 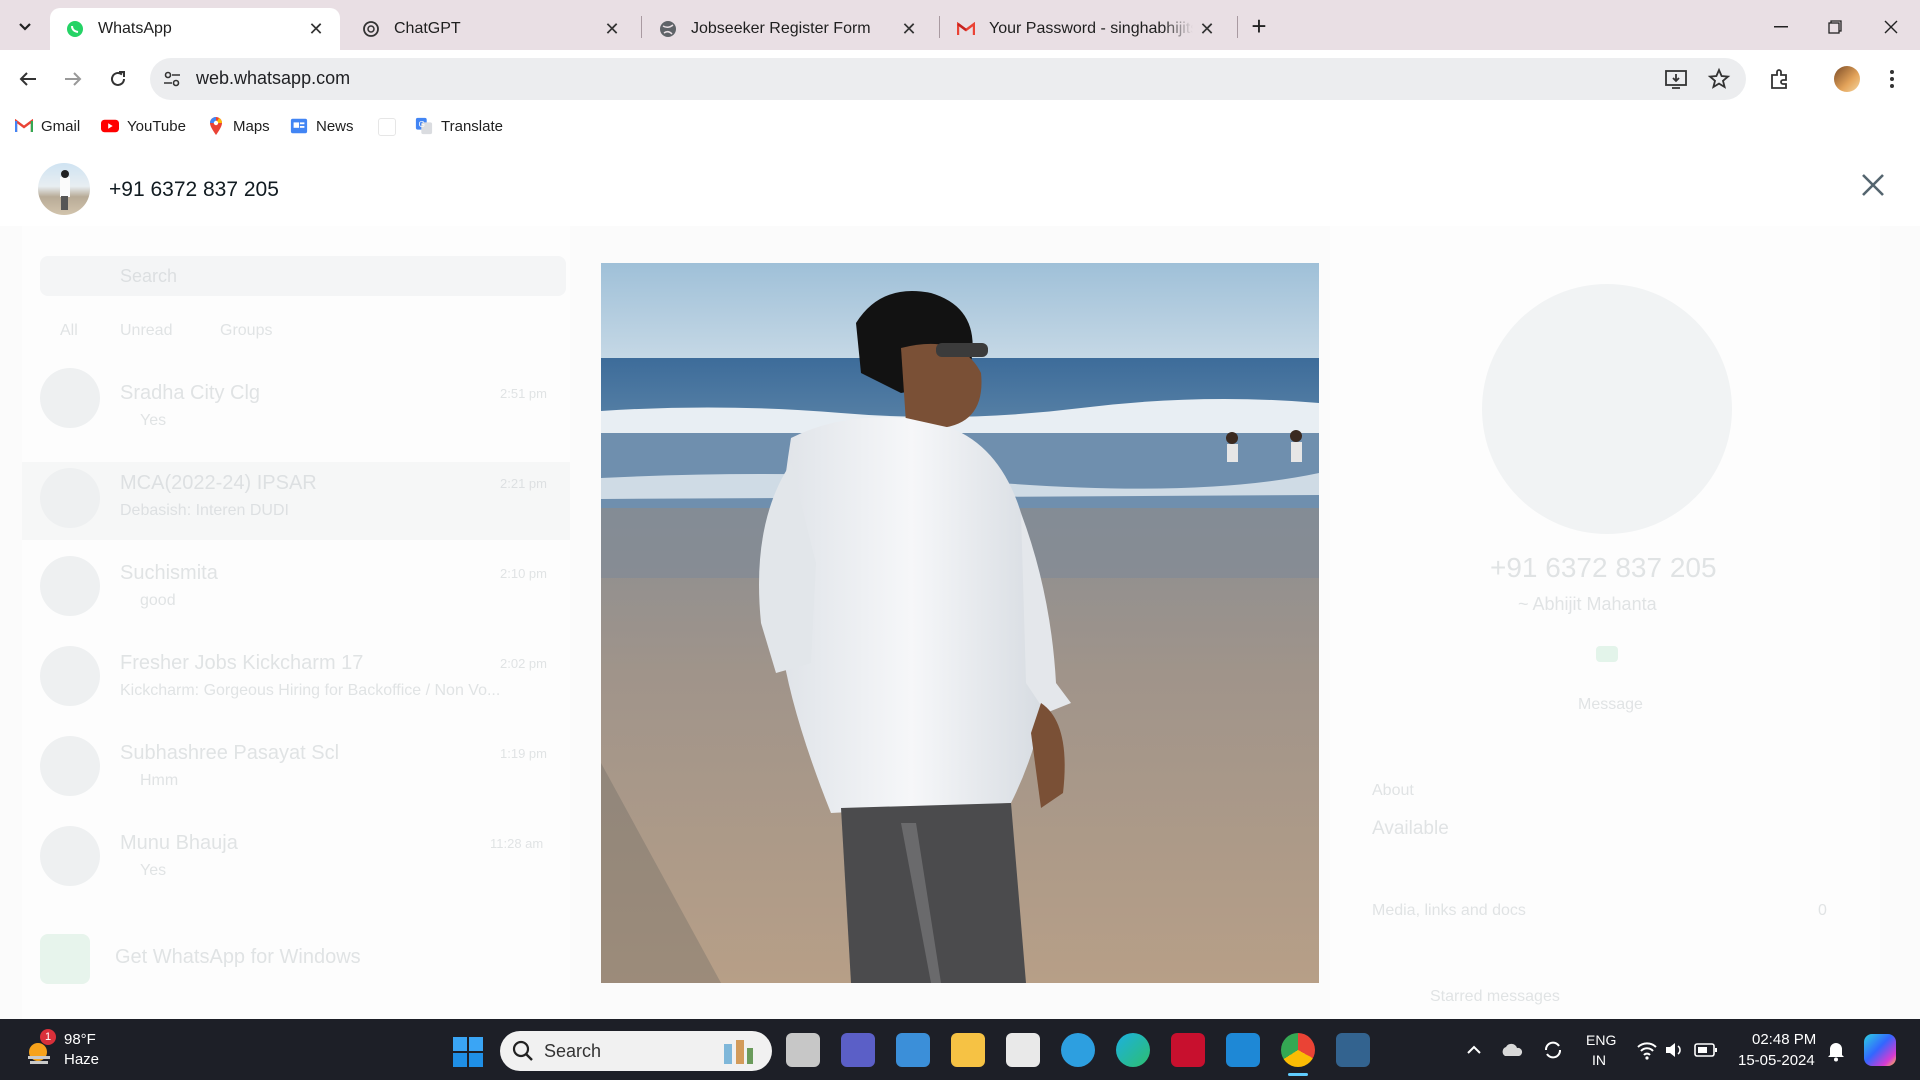 What do you see at coordinates (47, 126) in the screenshot?
I see `bookmark-gmail: Gmail` at bounding box center [47, 126].